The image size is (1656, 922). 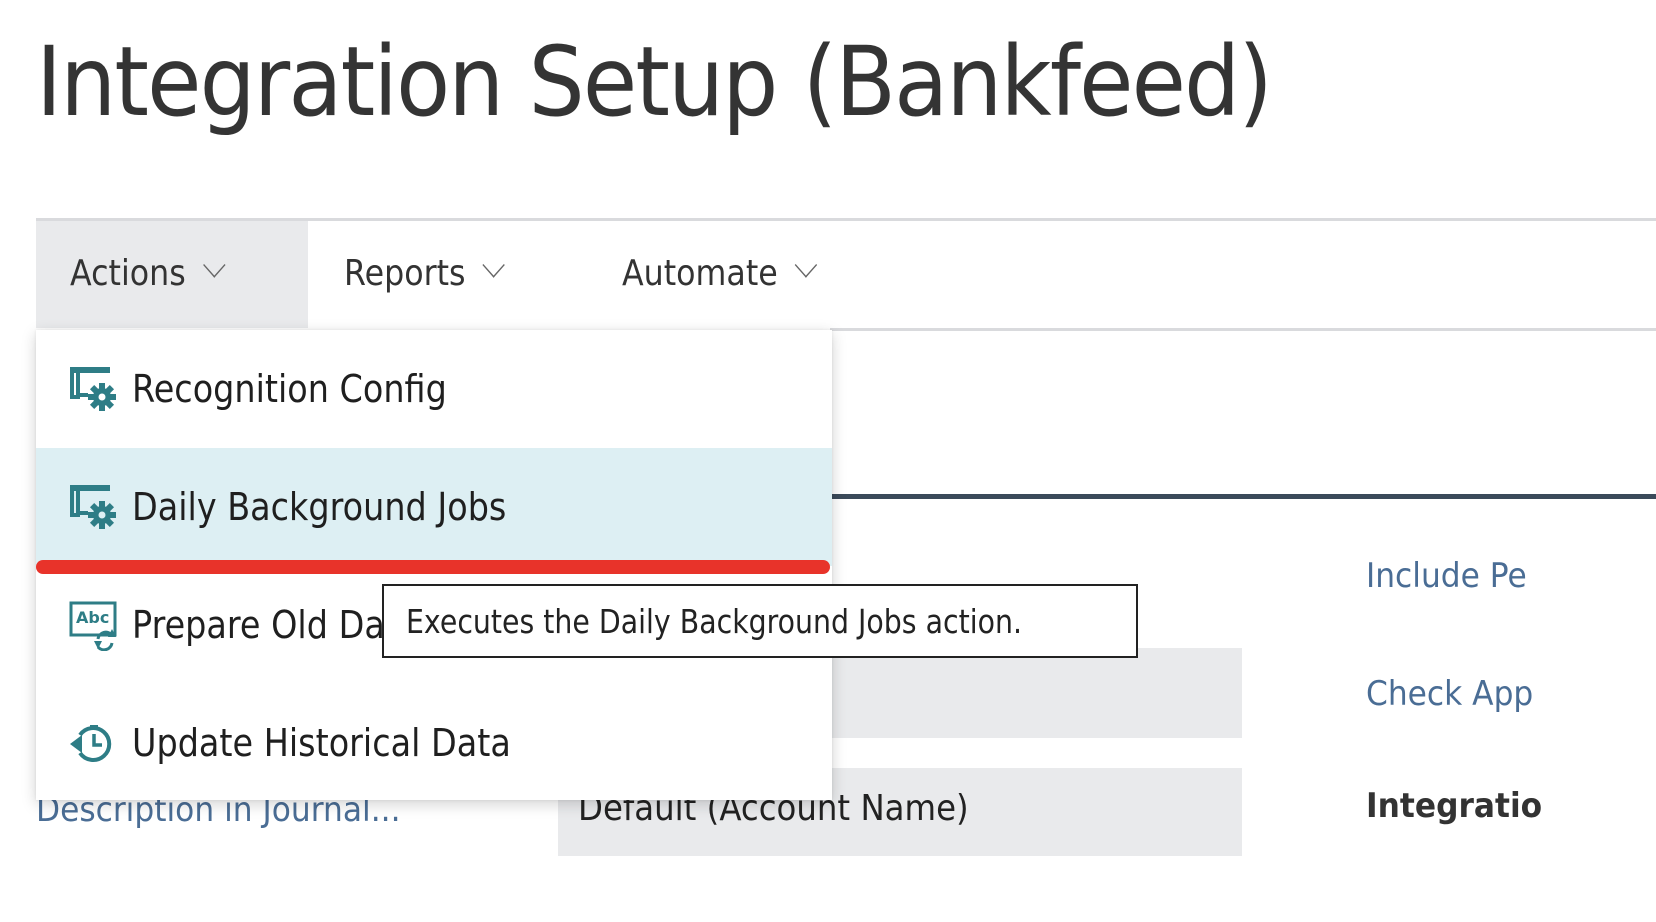 What do you see at coordinates (654, 82) in the screenshot?
I see `page-title: Integration Setup (Bankfeed)` at bounding box center [654, 82].